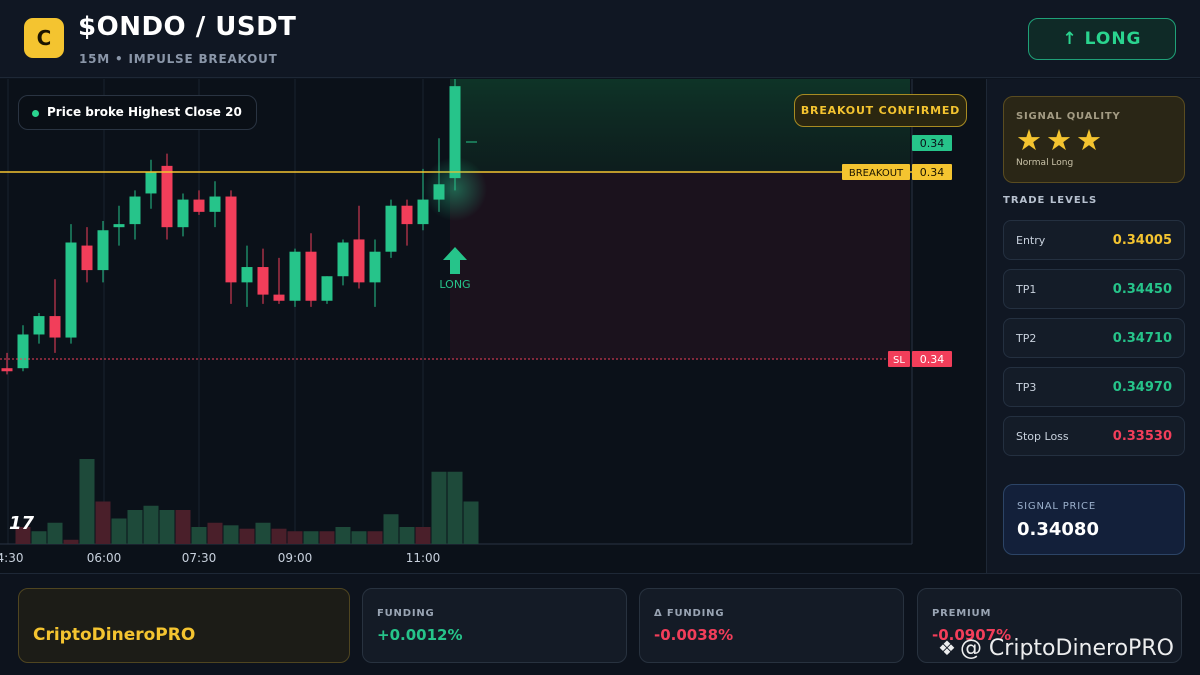 This screenshot has width=1200, height=675. What do you see at coordinates (1142, 338) in the screenshot?
I see `level-value: 0.34710` at bounding box center [1142, 338].